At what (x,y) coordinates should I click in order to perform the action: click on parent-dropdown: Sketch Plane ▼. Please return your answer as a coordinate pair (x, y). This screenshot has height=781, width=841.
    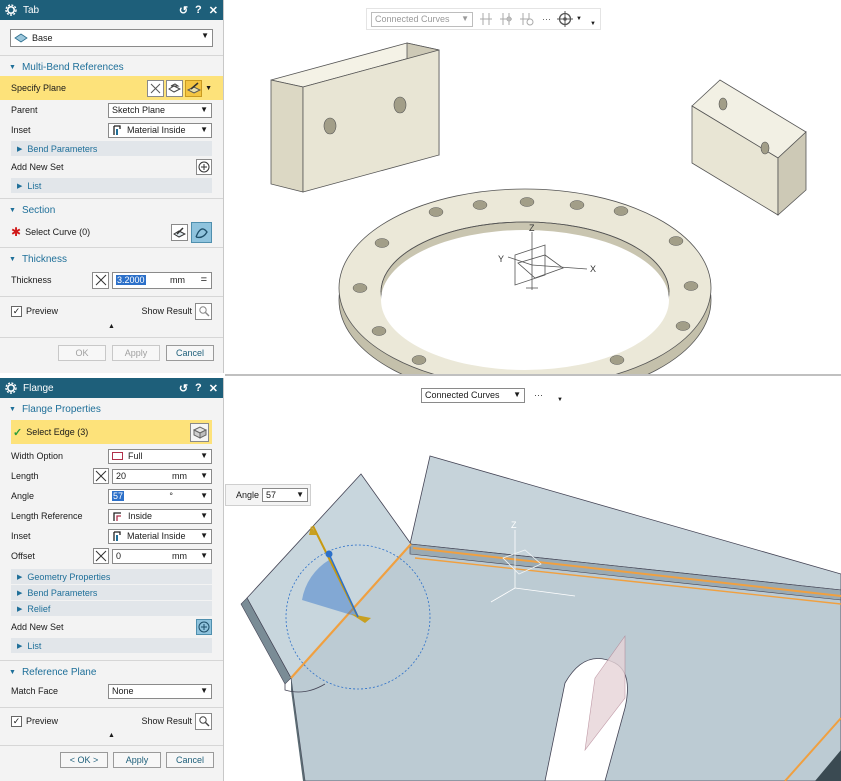
    Looking at the image, I should click on (160, 110).